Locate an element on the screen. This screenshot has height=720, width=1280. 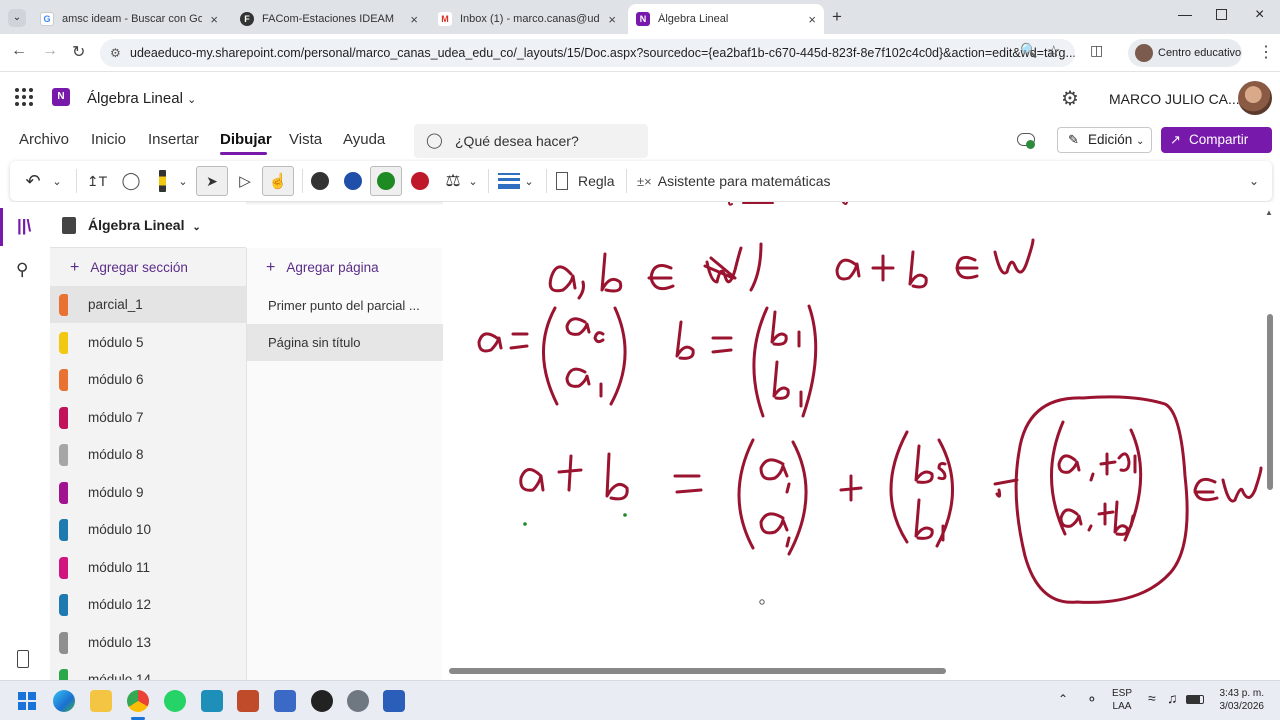
pen-green-selected is located at coordinates (386, 181).